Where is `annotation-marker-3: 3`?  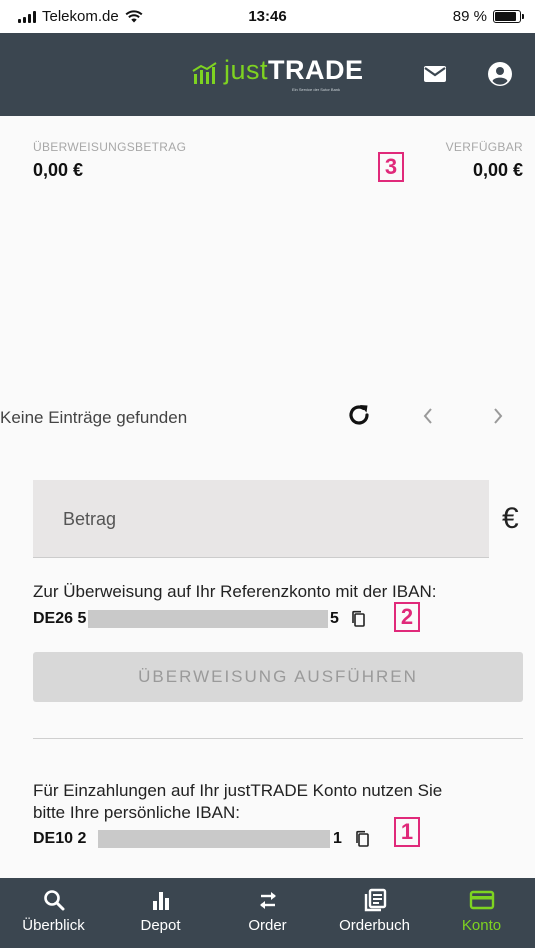
annotation-marker-3: 3 is located at coordinates (391, 167).